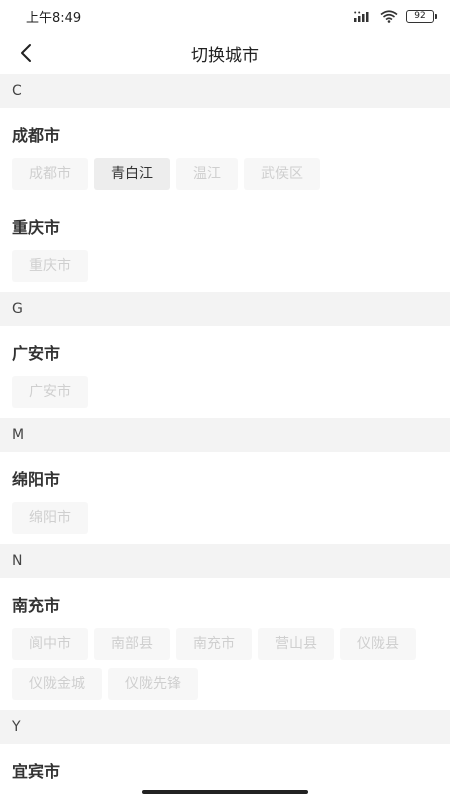 This screenshot has height=804, width=450. What do you see at coordinates (36, 771) in the screenshot?
I see `city-name: 宜宾市` at bounding box center [36, 771].